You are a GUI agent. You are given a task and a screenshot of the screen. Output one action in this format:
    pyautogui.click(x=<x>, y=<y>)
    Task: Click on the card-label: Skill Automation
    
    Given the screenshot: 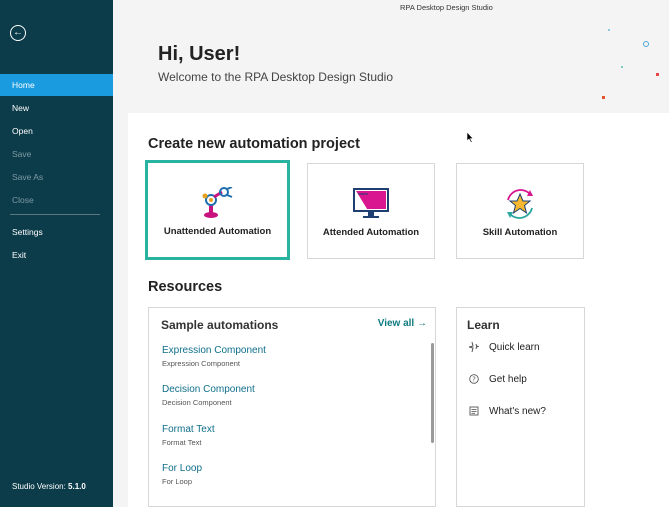 What is the action you would take?
    pyautogui.click(x=520, y=232)
    